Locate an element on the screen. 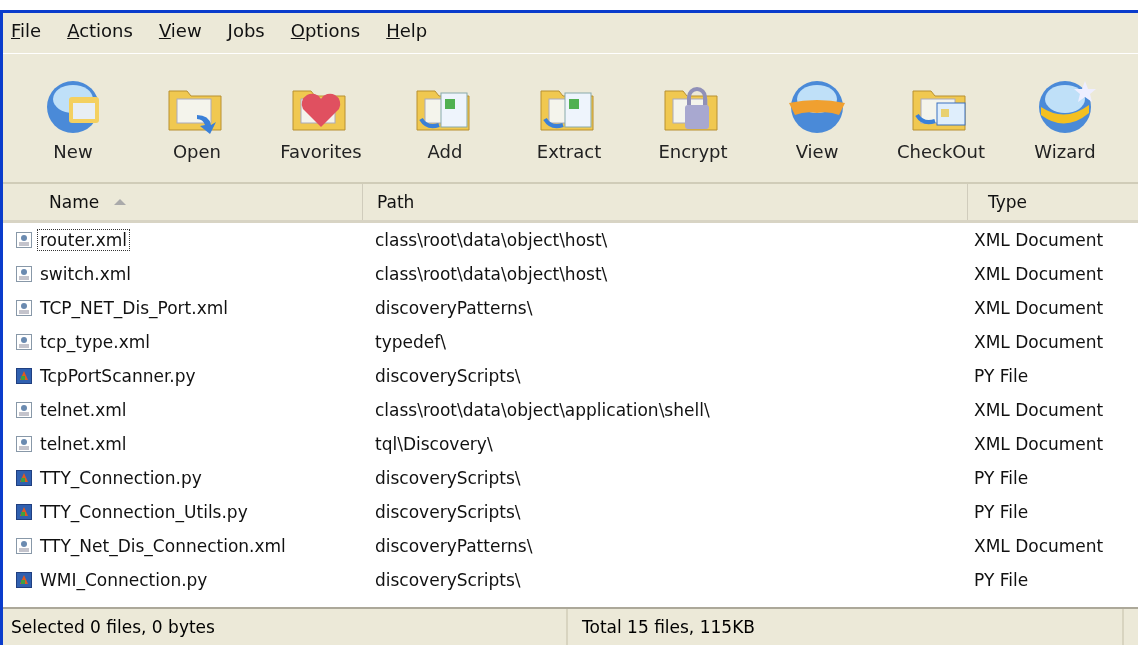  file-name: TCP_NET_Dis_Port.xml is located at coordinates (134, 308).